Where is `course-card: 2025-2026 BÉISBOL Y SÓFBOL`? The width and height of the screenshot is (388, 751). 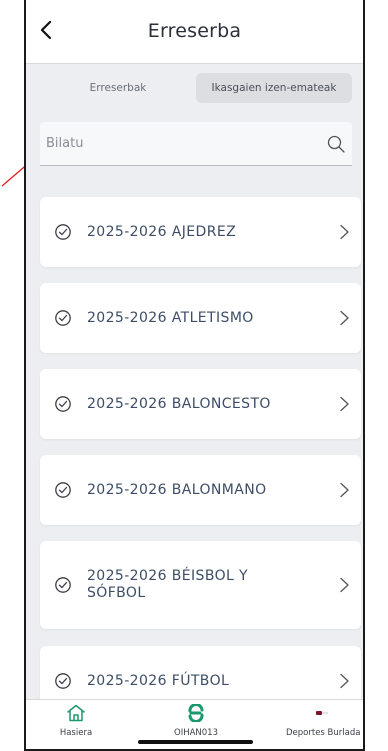 course-card: 2025-2026 BÉISBOL Y SÓFBOL is located at coordinates (200, 585).